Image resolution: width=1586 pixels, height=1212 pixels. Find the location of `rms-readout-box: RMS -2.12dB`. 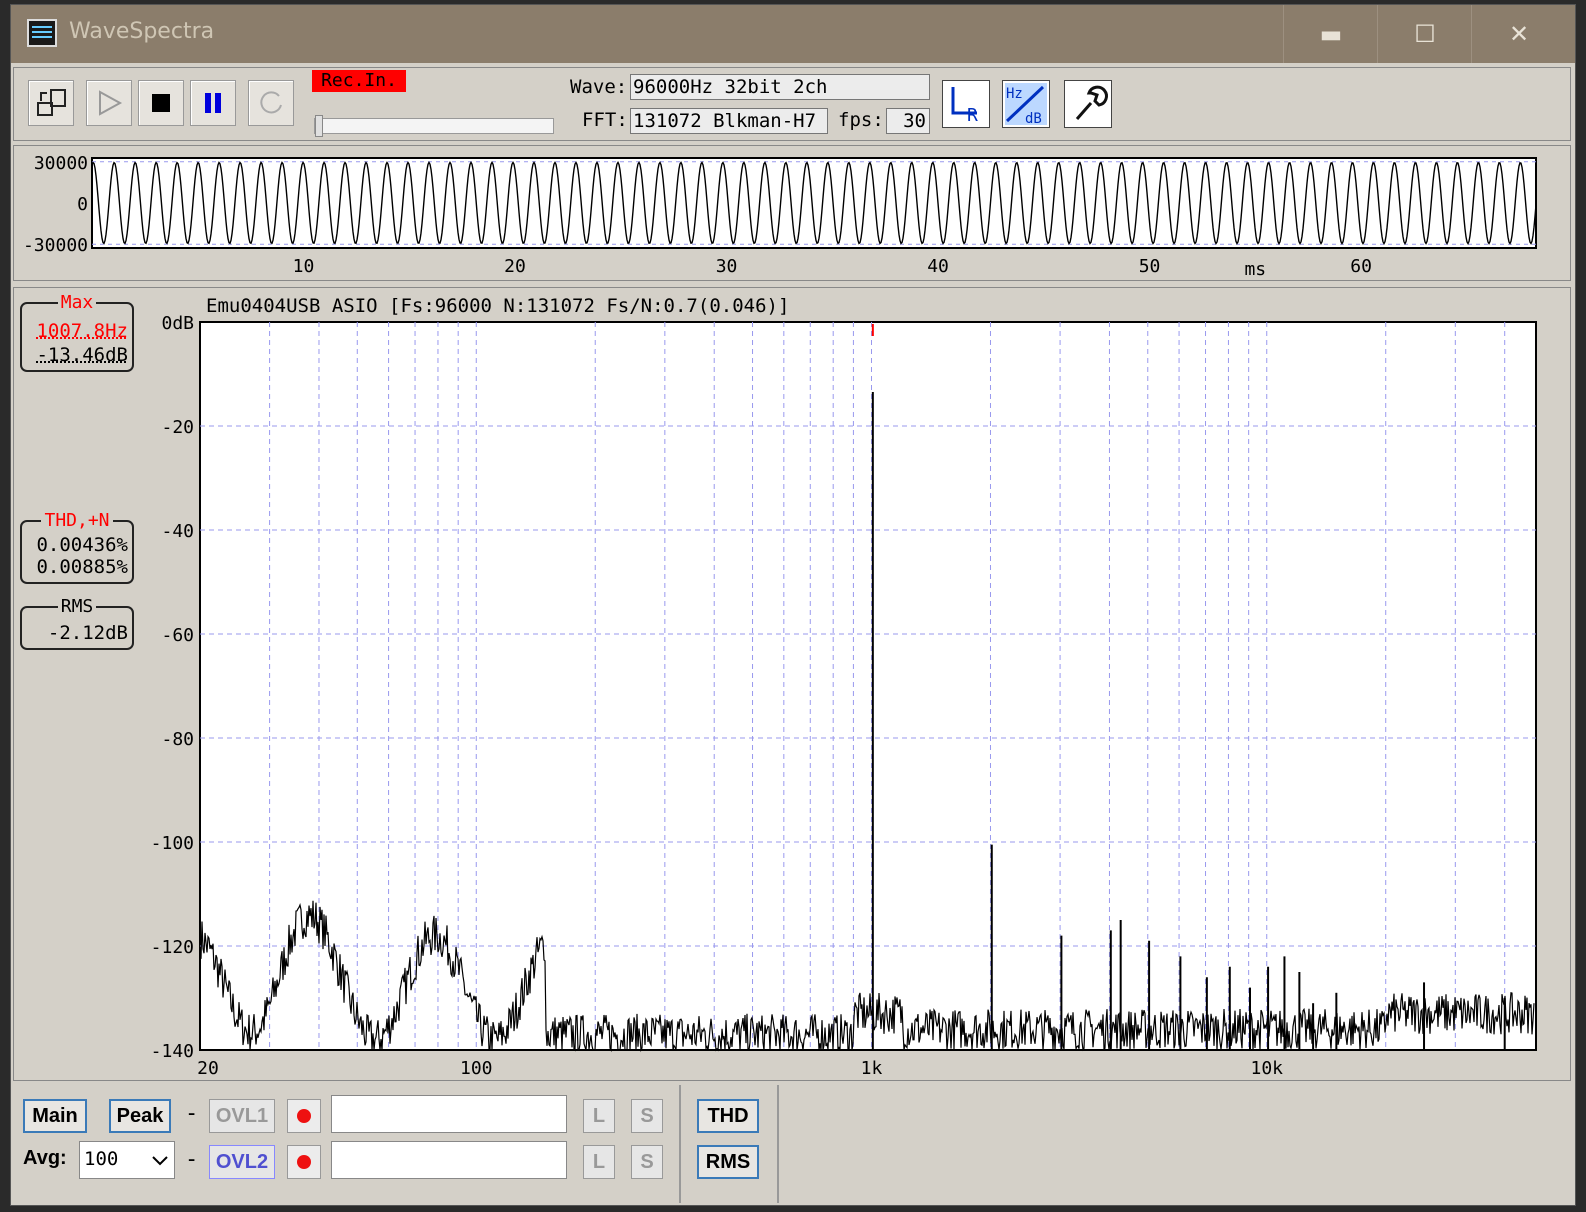

rms-readout-box: RMS -2.12dB is located at coordinates (77, 623).